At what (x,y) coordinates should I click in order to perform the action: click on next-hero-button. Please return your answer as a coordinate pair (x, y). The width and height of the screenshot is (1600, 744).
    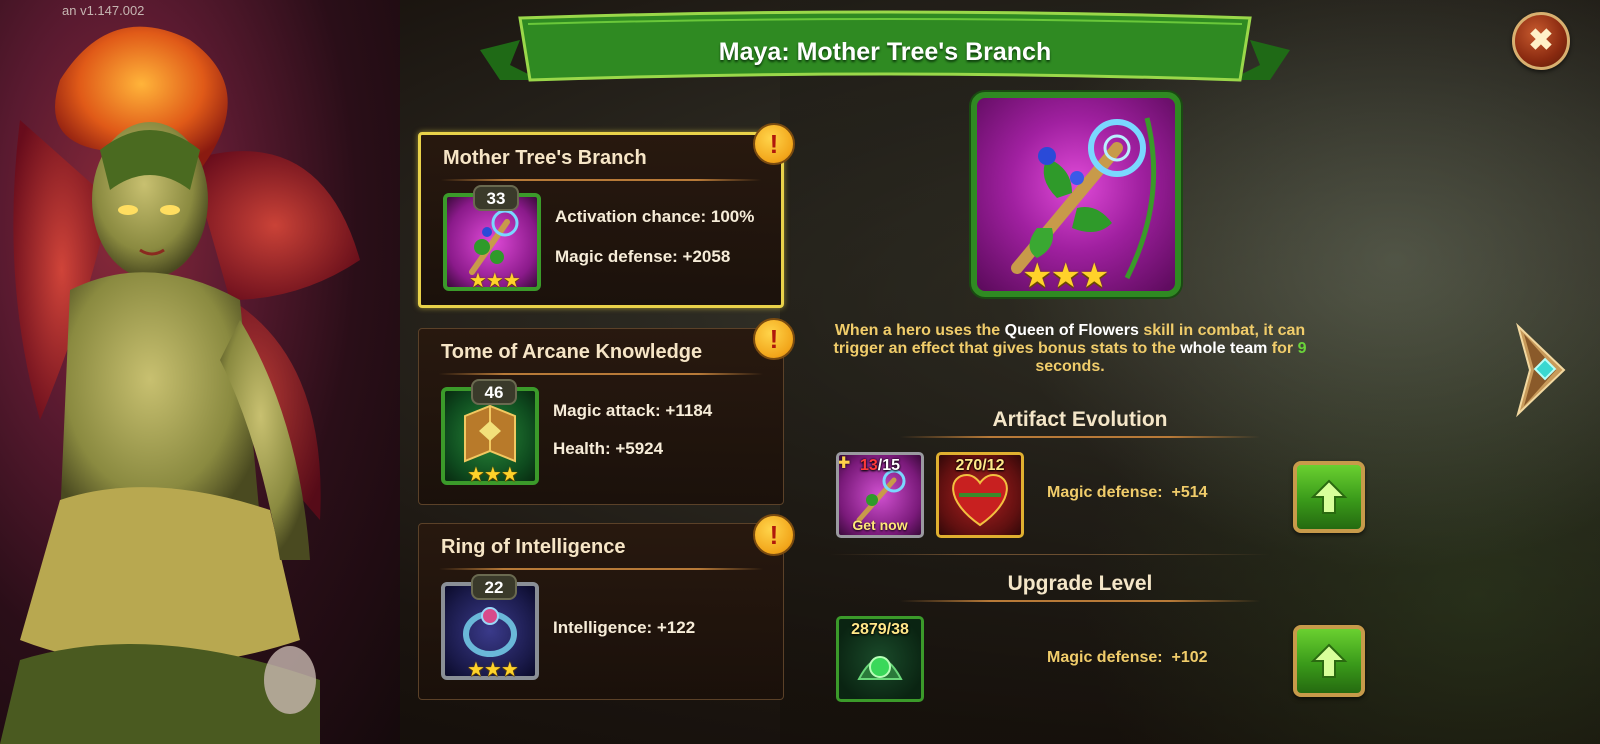
    Looking at the image, I should click on (1541, 370).